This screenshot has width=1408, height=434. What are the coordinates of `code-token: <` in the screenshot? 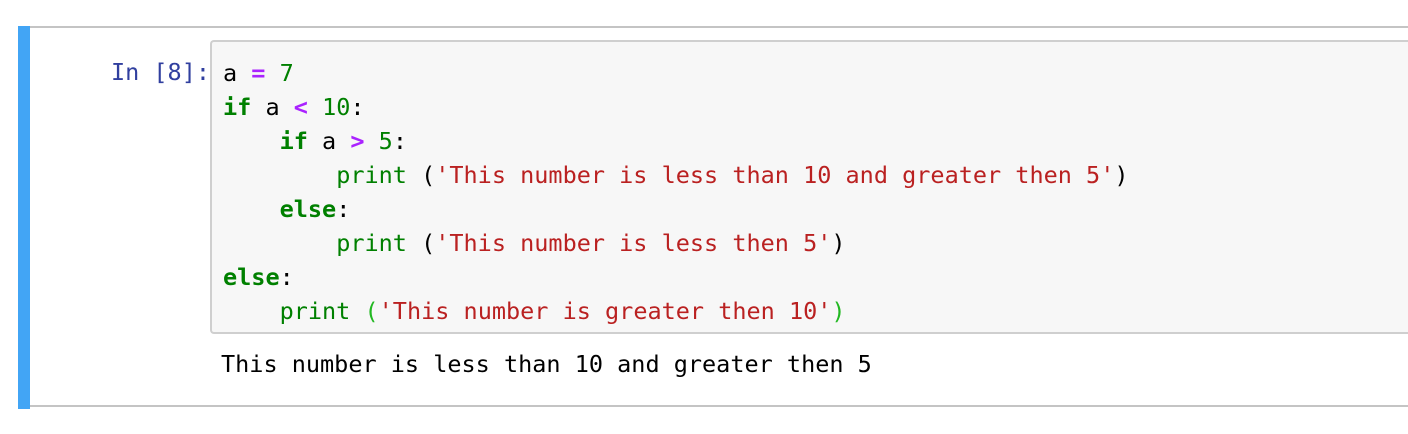 It's located at (300, 107).